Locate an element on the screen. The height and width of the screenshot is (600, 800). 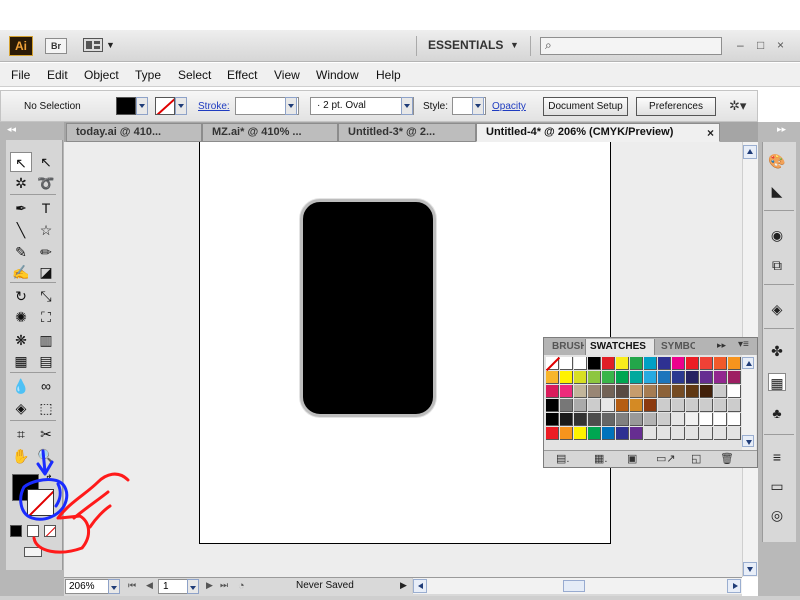
warp-tool-icon: ✺ is located at coordinates (21, 317).